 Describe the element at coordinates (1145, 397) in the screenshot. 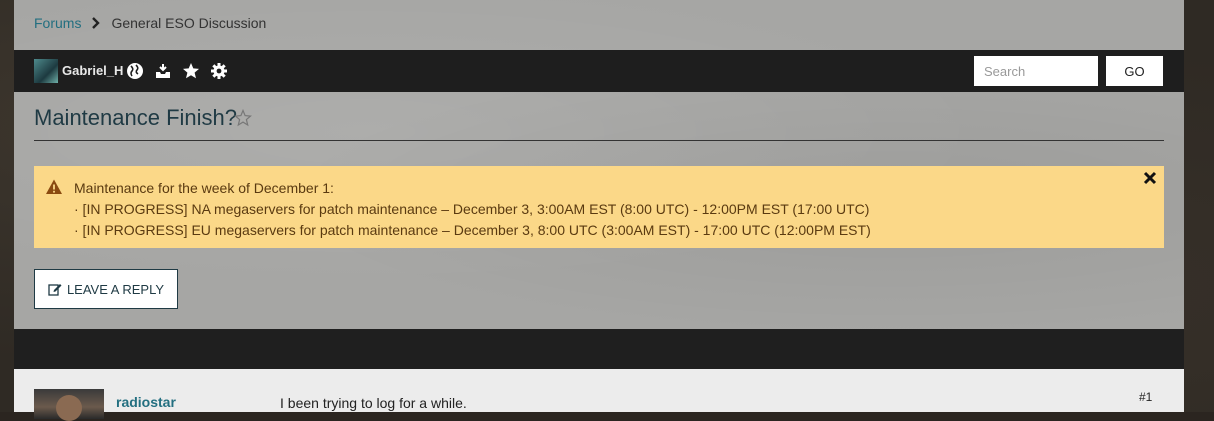

I see `post-number-link: #1` at that location.